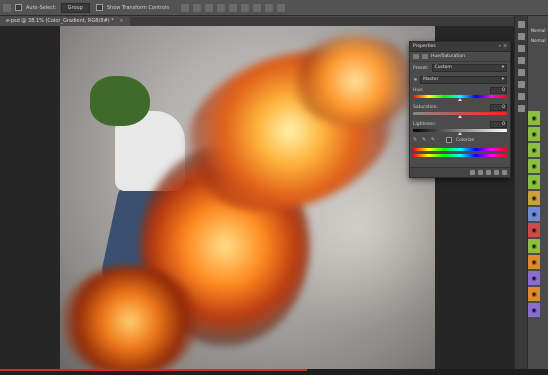  Describe the element at coordinates (521, 72) in the screenshot. I see `character-icon` at that location.